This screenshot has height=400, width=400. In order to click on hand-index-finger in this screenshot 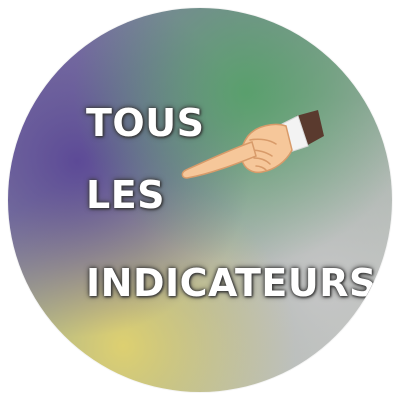, I will do `click(219, 160)`.